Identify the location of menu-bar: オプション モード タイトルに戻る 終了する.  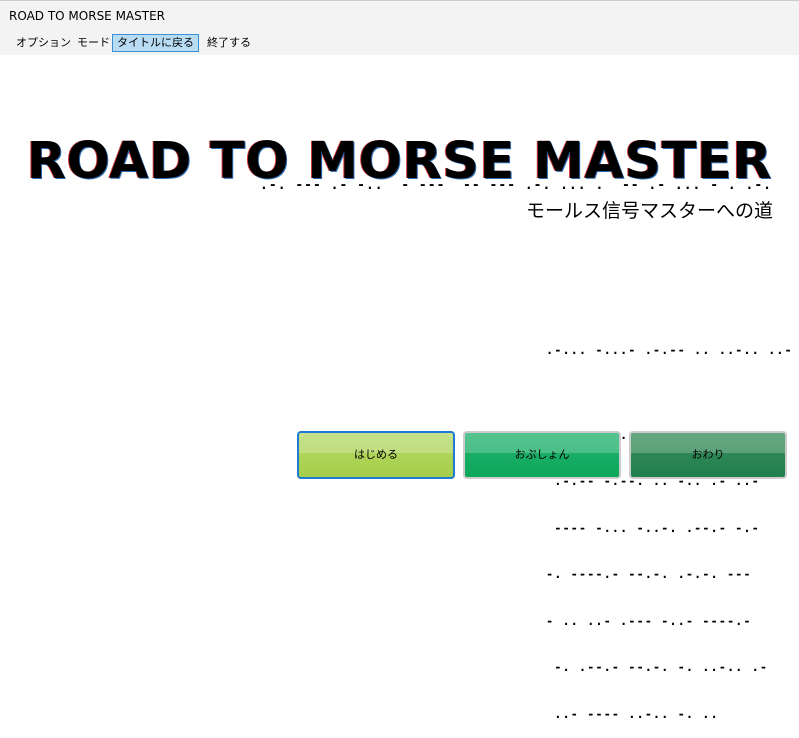
(399, 43).